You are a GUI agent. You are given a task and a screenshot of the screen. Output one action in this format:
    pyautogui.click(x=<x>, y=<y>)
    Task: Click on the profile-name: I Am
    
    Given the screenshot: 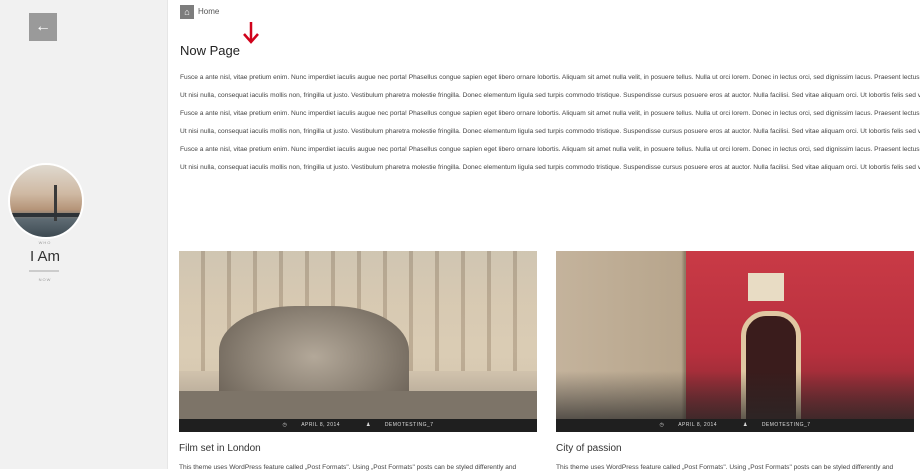 What is the action you would take?
    pyautogui.click(x=44, y=256)
    